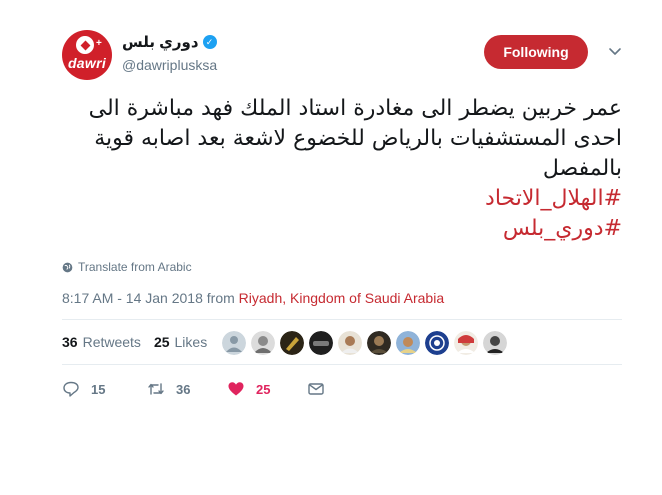 The image size is (662, 495). Describe the element at coordinates (98, 389) in the screenshot. I see `reply-count: 15` at that location.